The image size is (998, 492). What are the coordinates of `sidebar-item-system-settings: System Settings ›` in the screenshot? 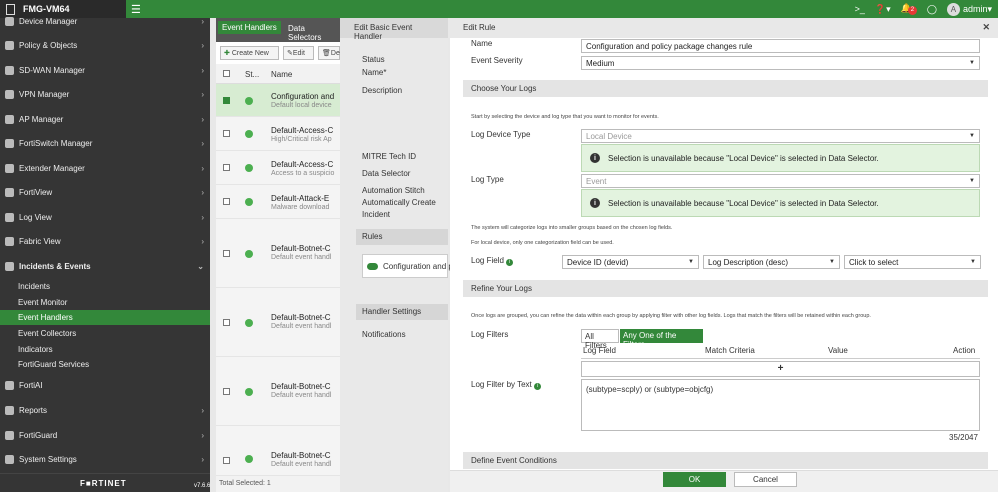 It's located at (105, 459).